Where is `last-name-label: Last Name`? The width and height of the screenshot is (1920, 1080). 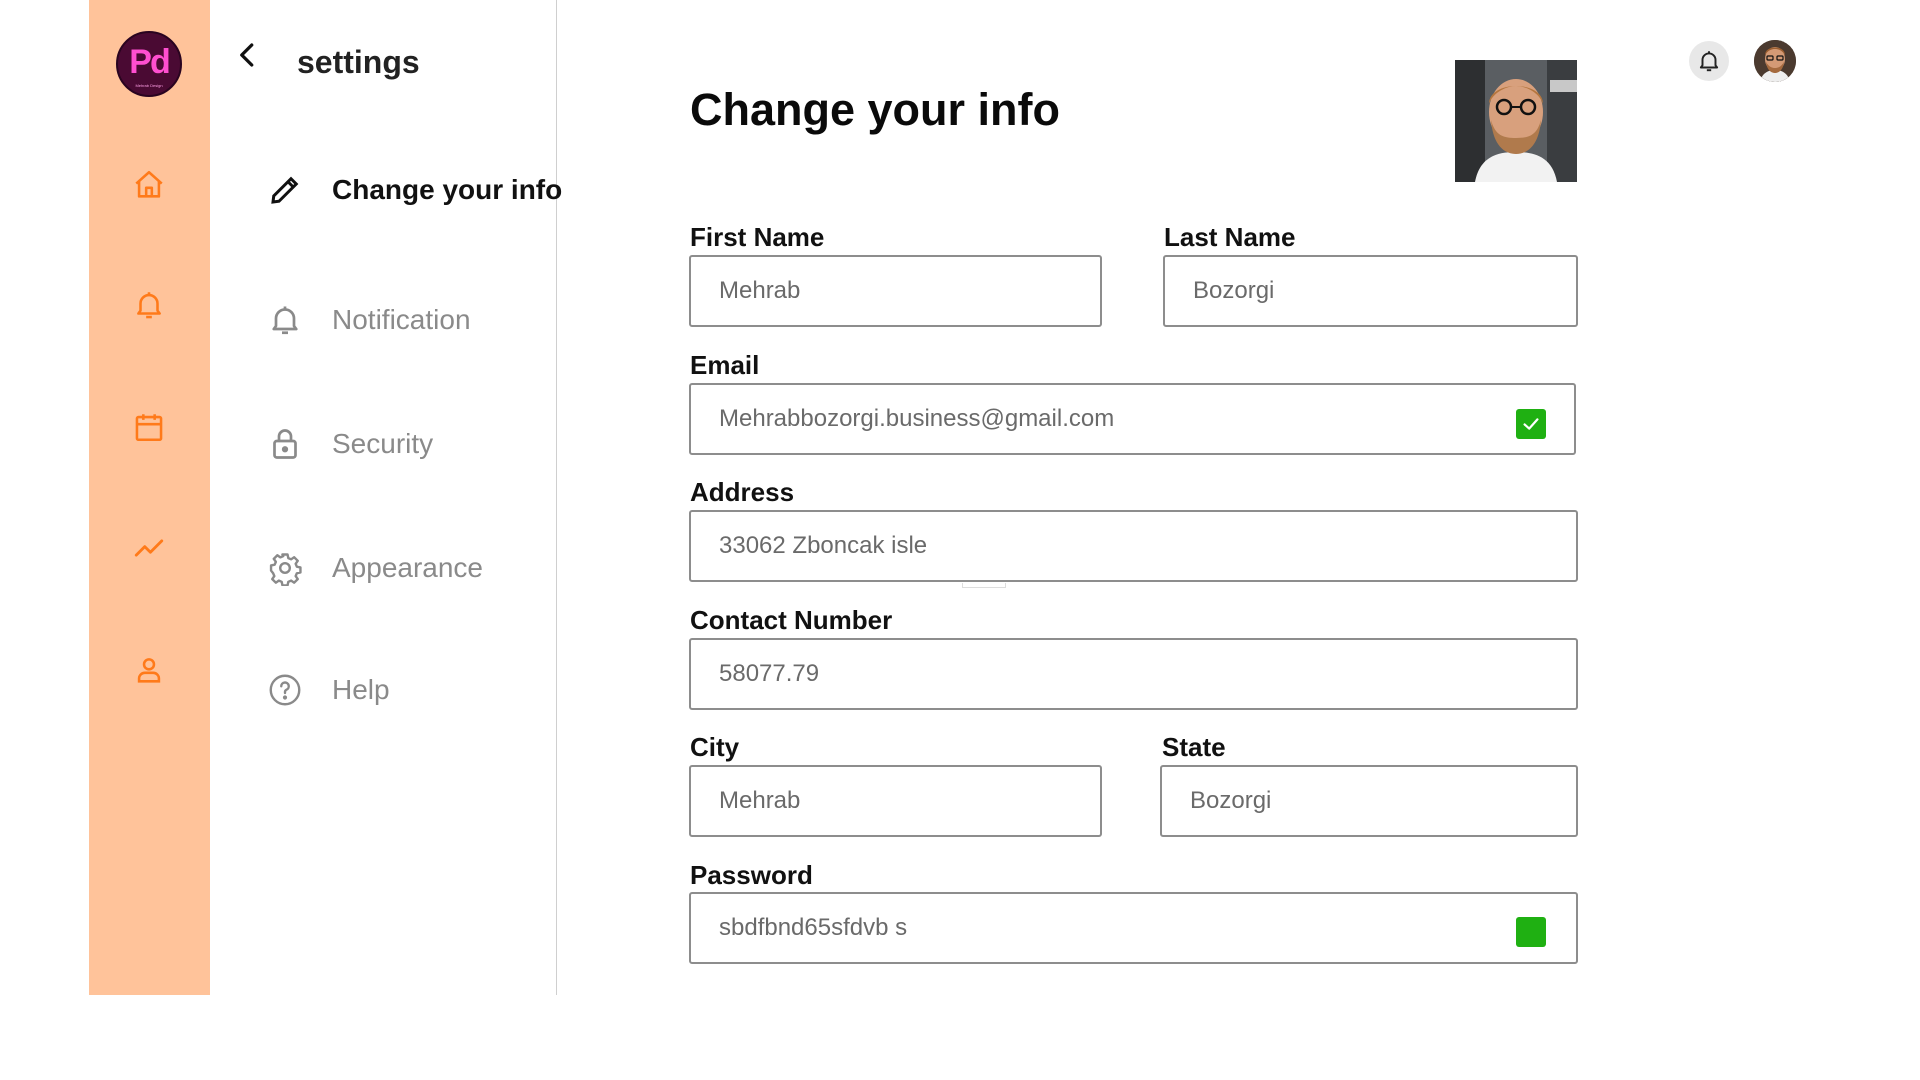
last-name-label: Last Name is located at coordinates (1230, 237).